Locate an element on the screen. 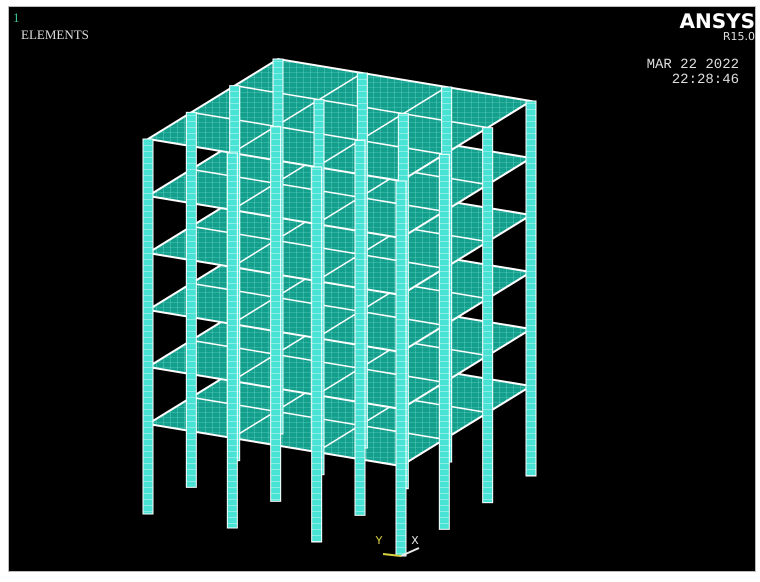 Image resolution: width=760 pixels, height=582 pixels. axis-label: X is located at coordinates (415, 541).